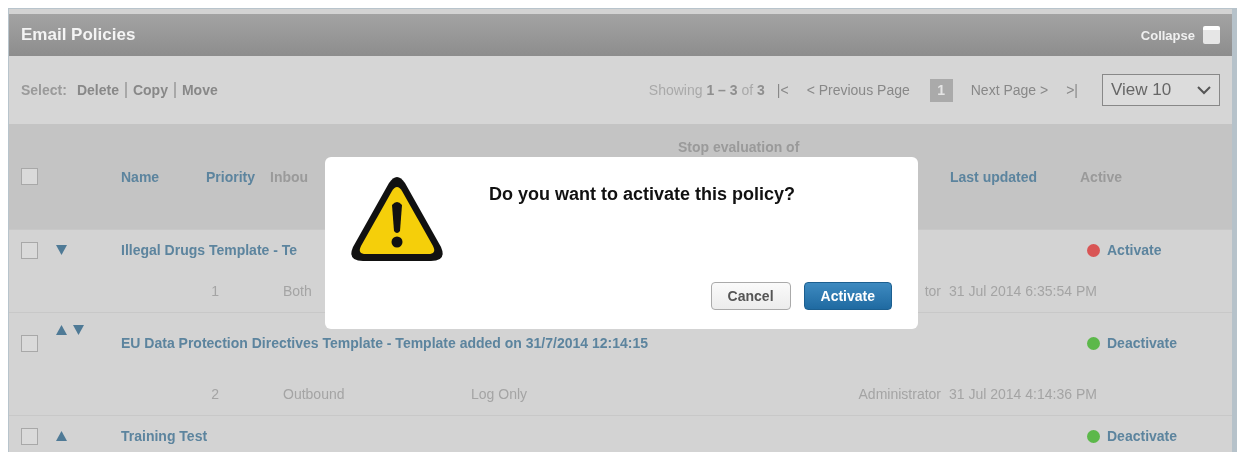 The image size is (1255, 452). I want to click on minimize-icon, so click(1211, 35).